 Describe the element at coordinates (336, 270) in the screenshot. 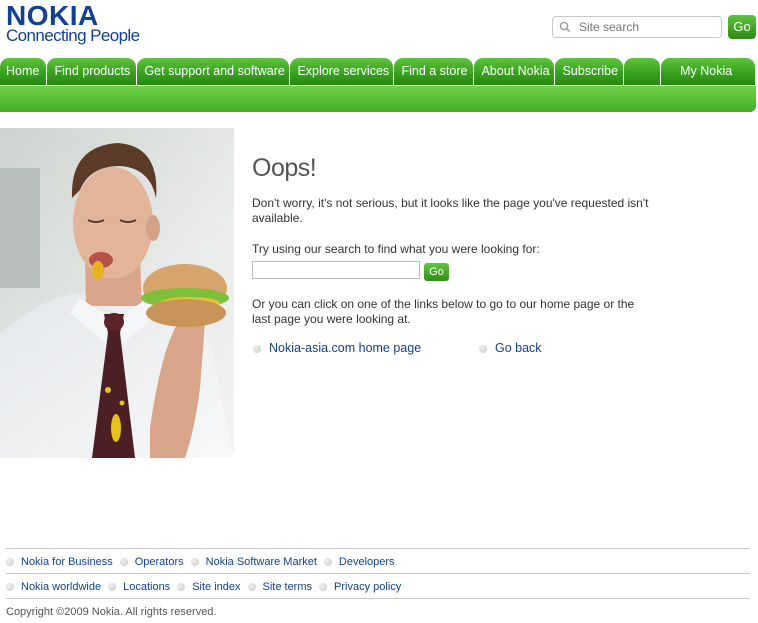

I see `error-search-input` at that location.